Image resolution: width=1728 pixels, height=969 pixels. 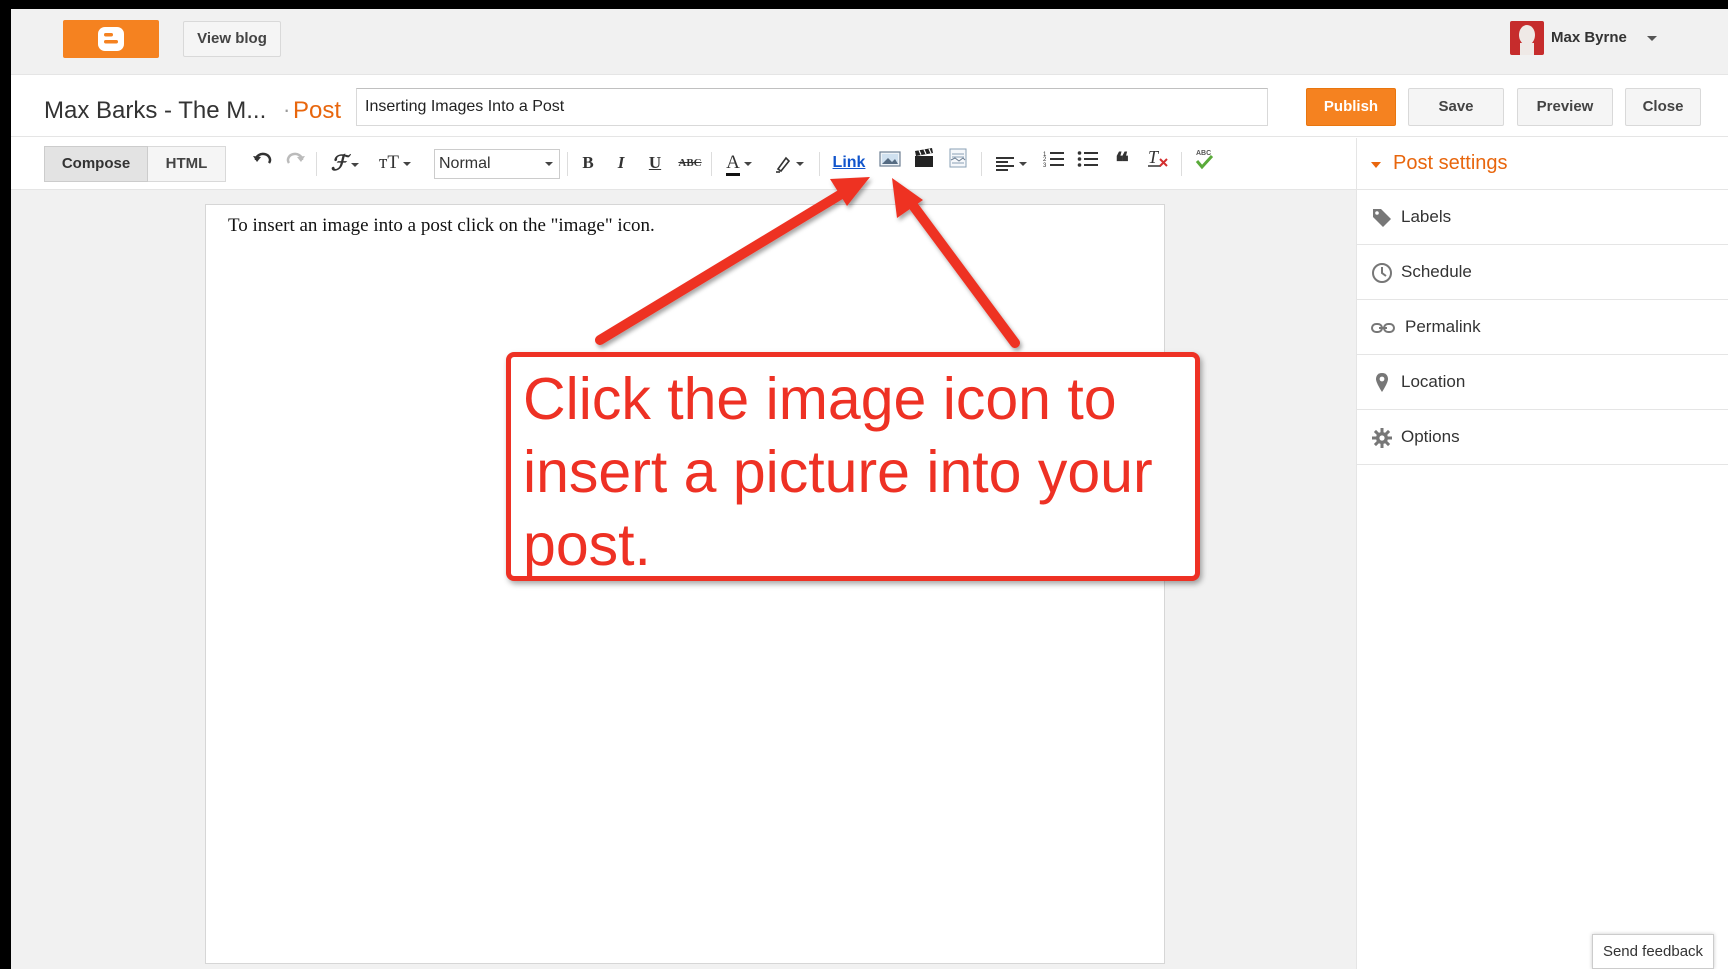 I want to click on remove-formatting-icon: T, so click(x=1158, y=162).